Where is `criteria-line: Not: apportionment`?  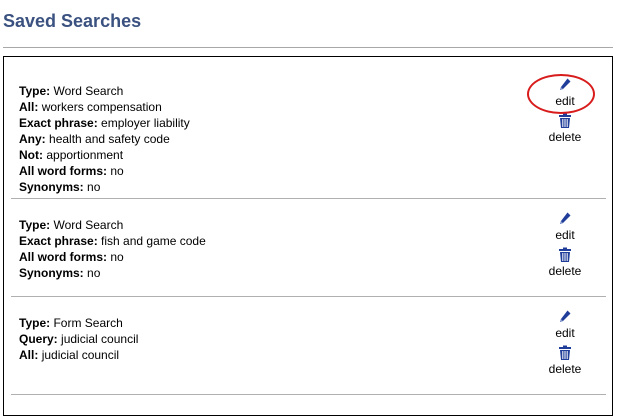 criteria-line: Not: apportionment is located at coordinates (104, 155).